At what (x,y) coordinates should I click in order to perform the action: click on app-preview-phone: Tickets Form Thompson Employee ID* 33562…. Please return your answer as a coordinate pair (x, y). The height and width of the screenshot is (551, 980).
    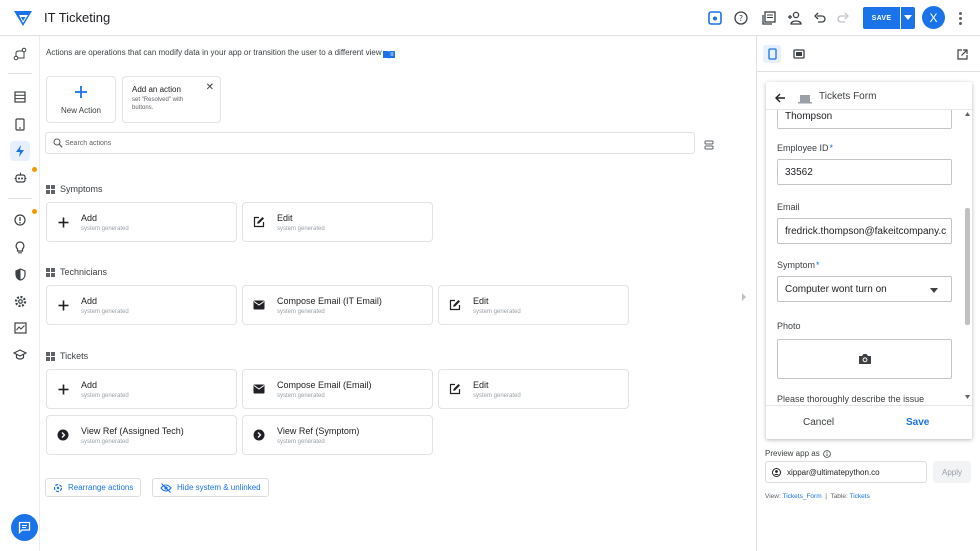
    Looking at the image, I should click on (869, 260).